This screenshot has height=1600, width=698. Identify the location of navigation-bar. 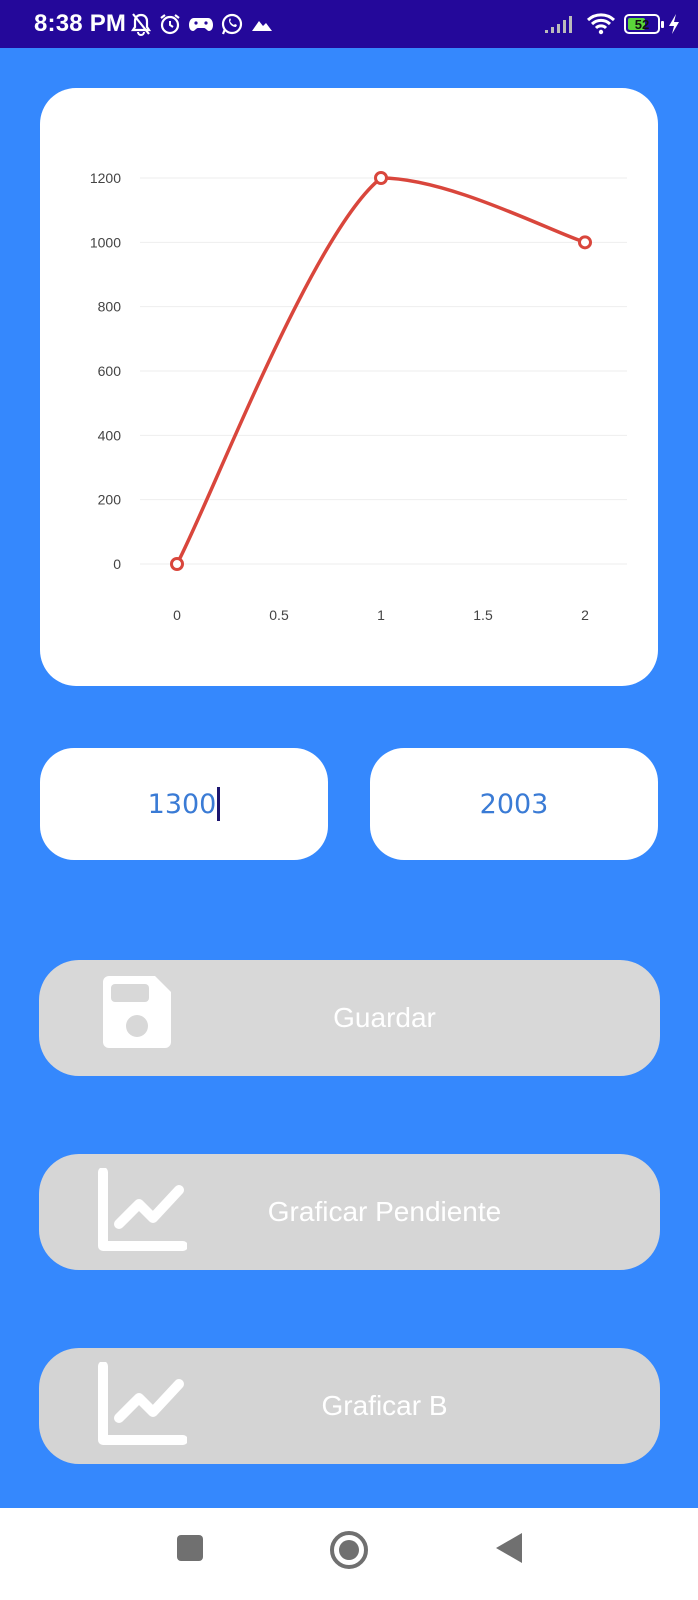
(349, 1554).